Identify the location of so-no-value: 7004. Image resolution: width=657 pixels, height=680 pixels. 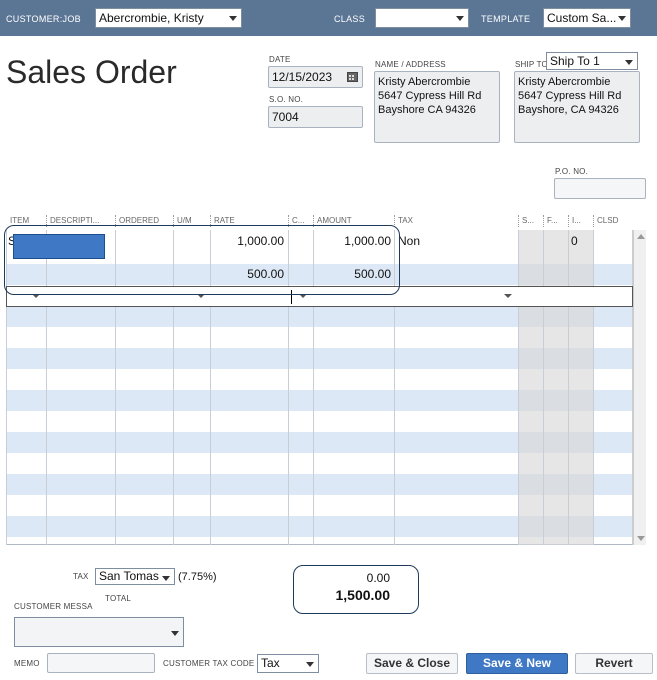
(285, 117).